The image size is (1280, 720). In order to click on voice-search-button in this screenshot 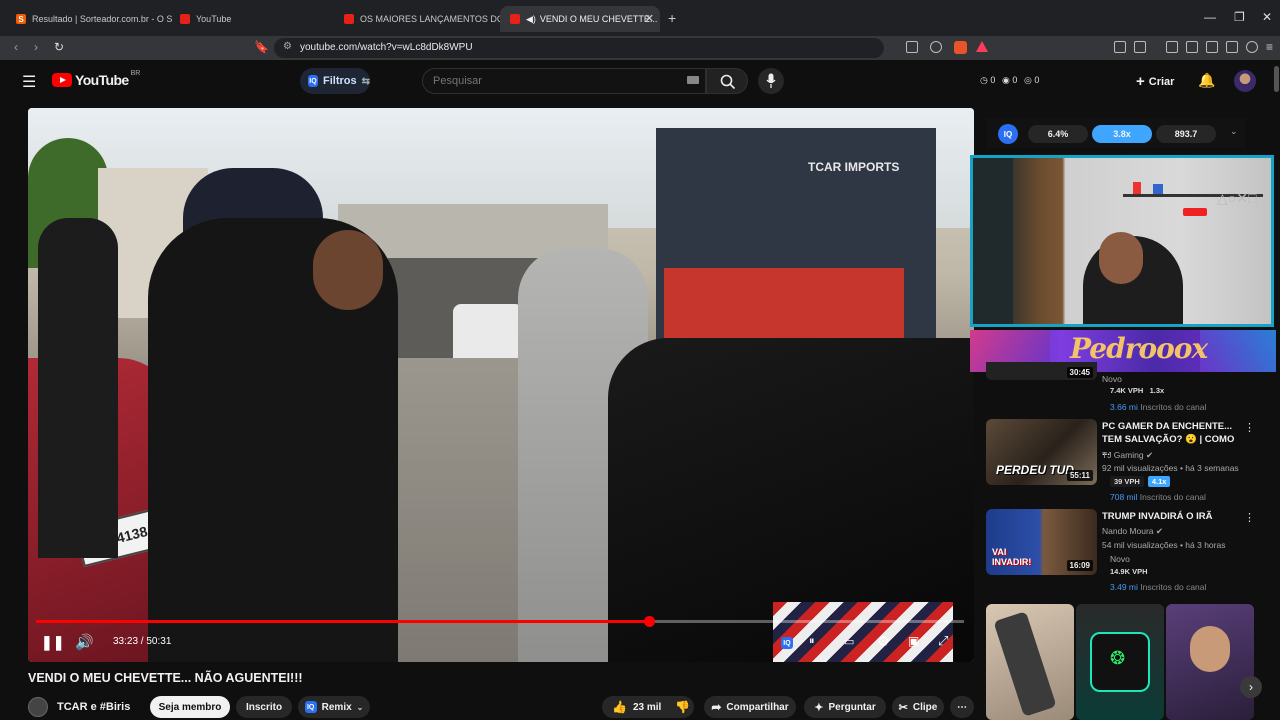, I will do `click(771, 81)`.